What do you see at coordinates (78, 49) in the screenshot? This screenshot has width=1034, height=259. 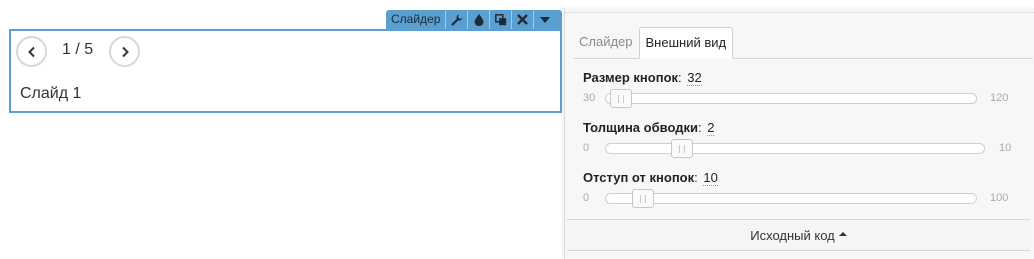 I see `slide-counter: 1 / 5` at bounding box center [78, 49].